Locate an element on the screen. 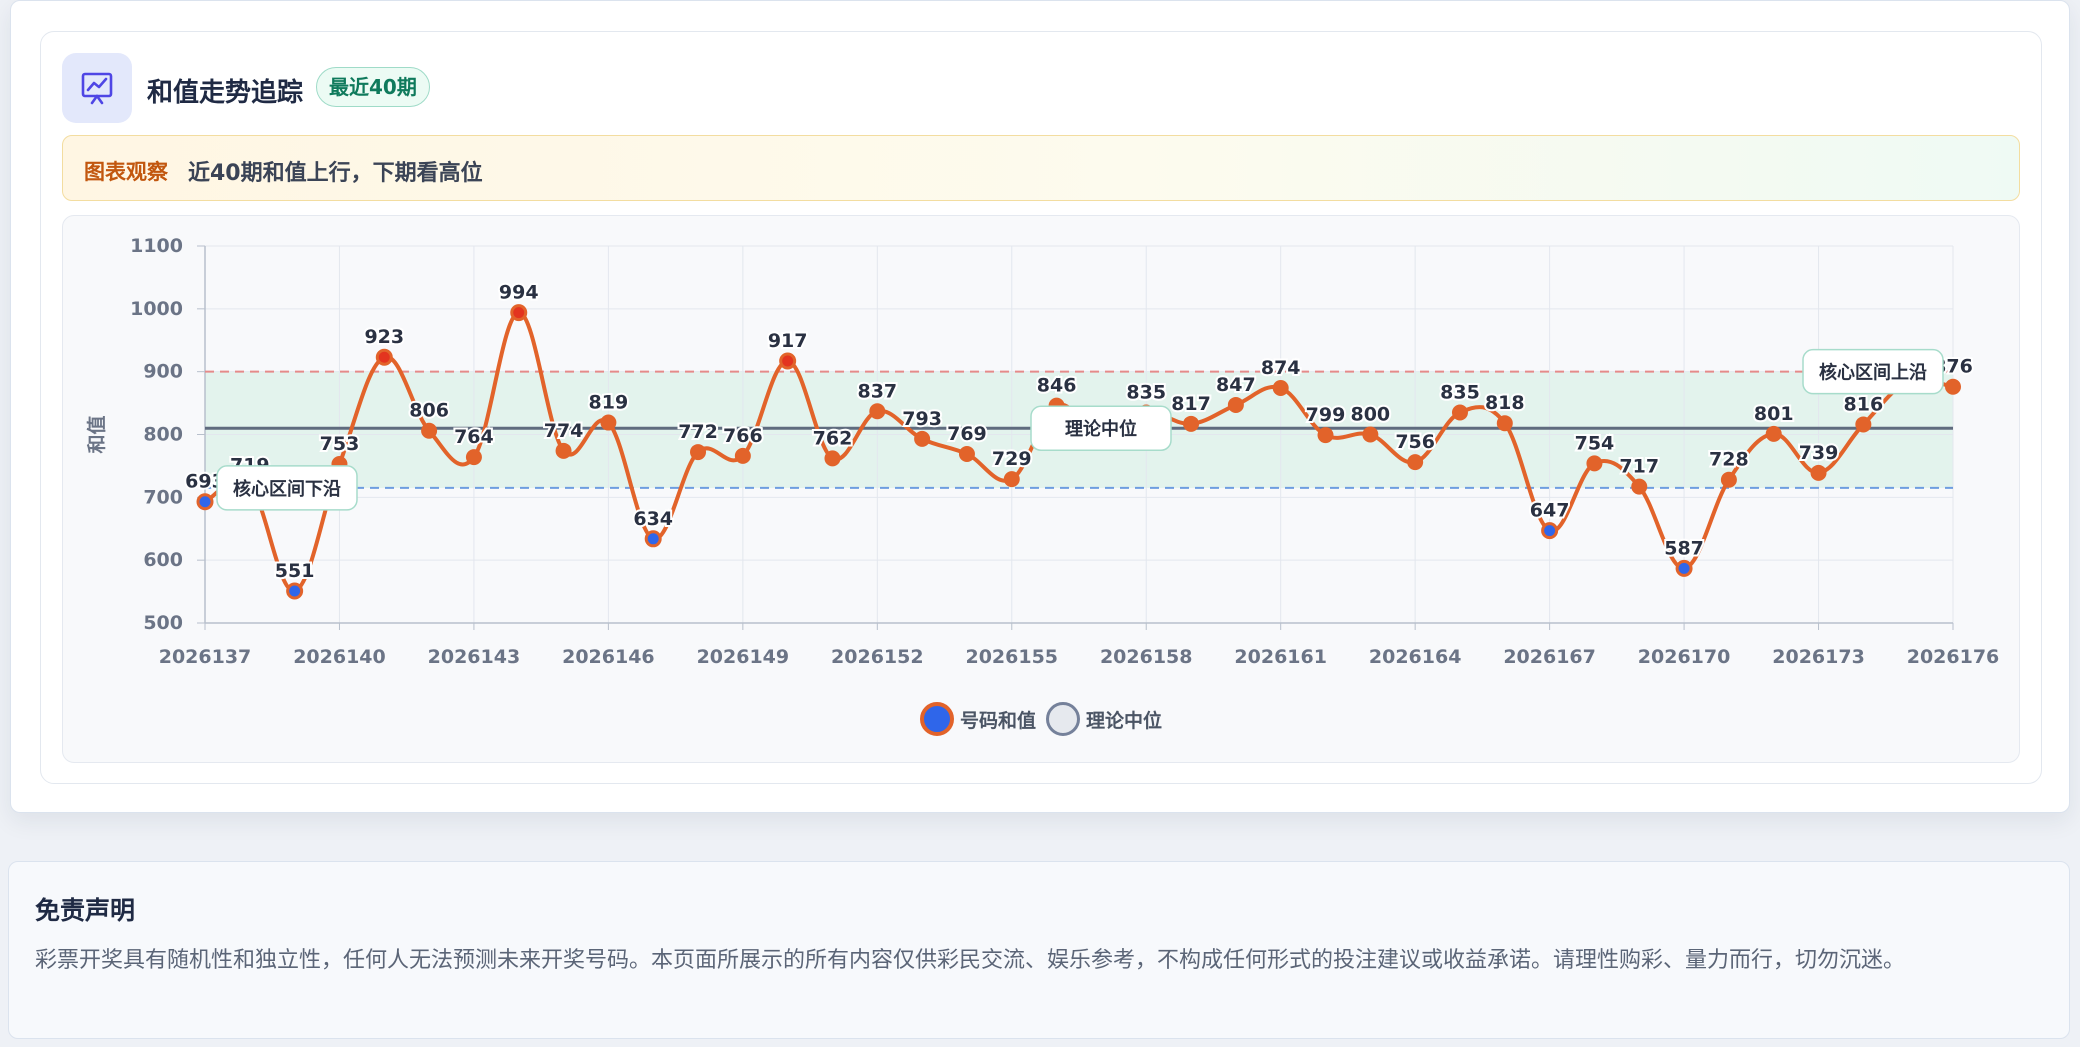  data-label: 994 is located at coordinates (519, 293).